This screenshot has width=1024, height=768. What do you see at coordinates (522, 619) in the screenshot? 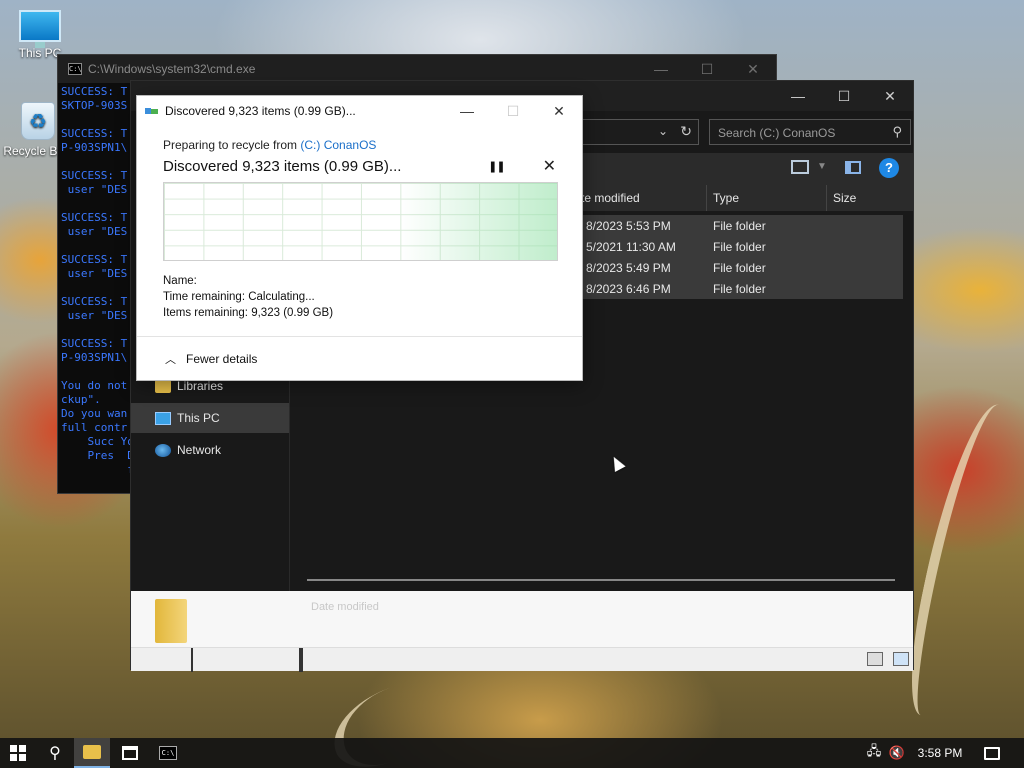
I see `details-pane: Date modified` at bounding box center [522, 619].